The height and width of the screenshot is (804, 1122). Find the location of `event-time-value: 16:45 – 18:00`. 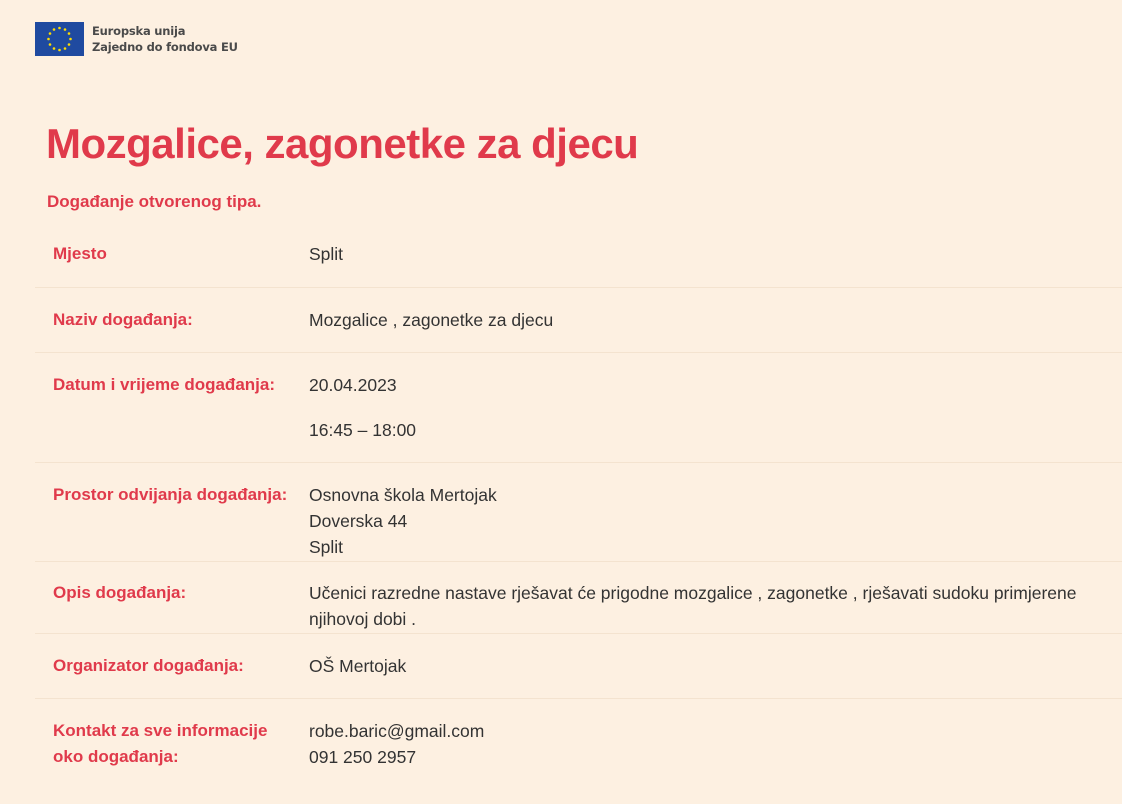

event-time-value: 16:45 – 18:00 is located at coordinates (363, 430).